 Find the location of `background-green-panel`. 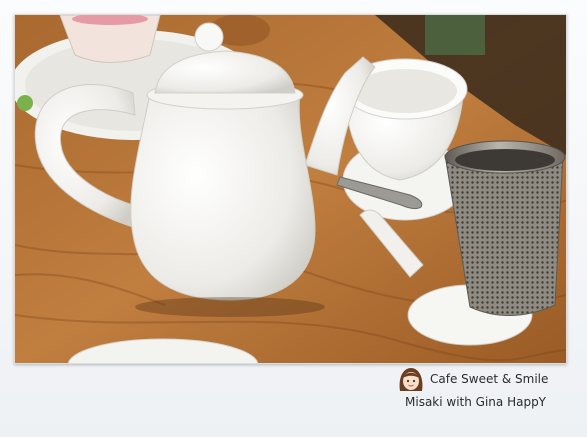

background-green-panel is located at coordinates (455, 35).